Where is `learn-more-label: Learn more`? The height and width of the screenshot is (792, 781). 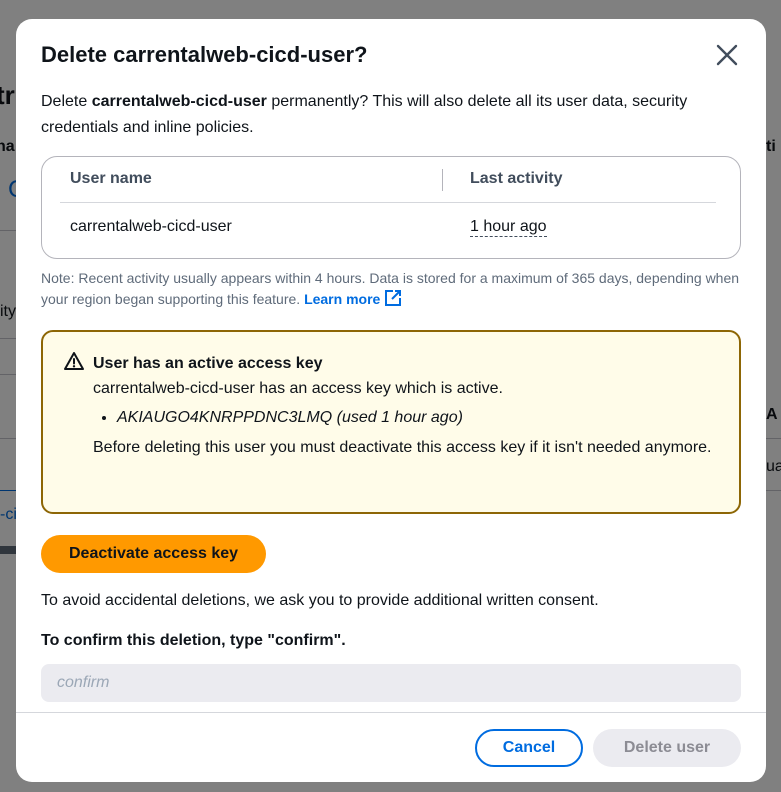 learn-more-label: Learn more is located at coordinates (342, 299).